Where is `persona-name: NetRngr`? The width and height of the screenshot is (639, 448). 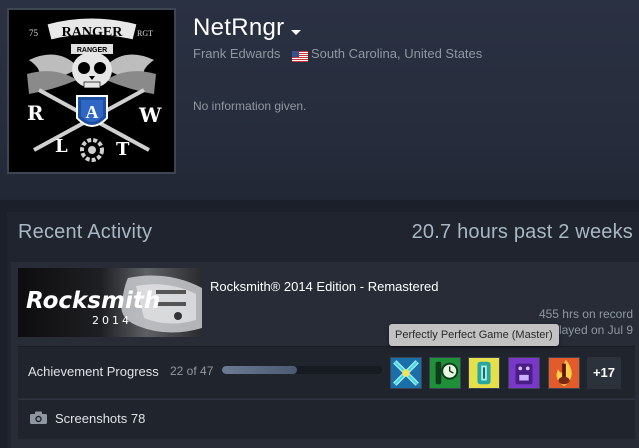
persona-name: NetRngr is located at coordinates (239, 27).